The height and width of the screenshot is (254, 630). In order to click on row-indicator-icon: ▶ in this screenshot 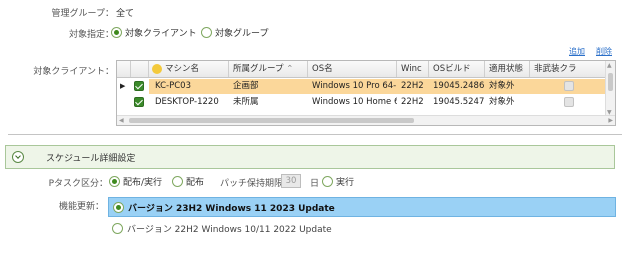, I will do `click(123, 86)`.